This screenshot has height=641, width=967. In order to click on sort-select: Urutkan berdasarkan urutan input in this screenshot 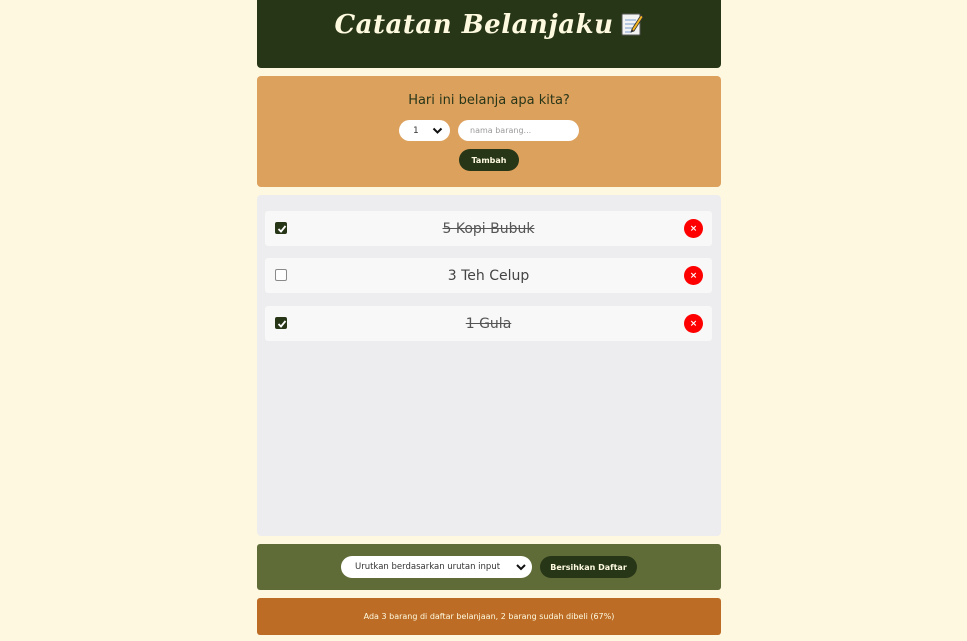, I will do `click(436, 567)`.